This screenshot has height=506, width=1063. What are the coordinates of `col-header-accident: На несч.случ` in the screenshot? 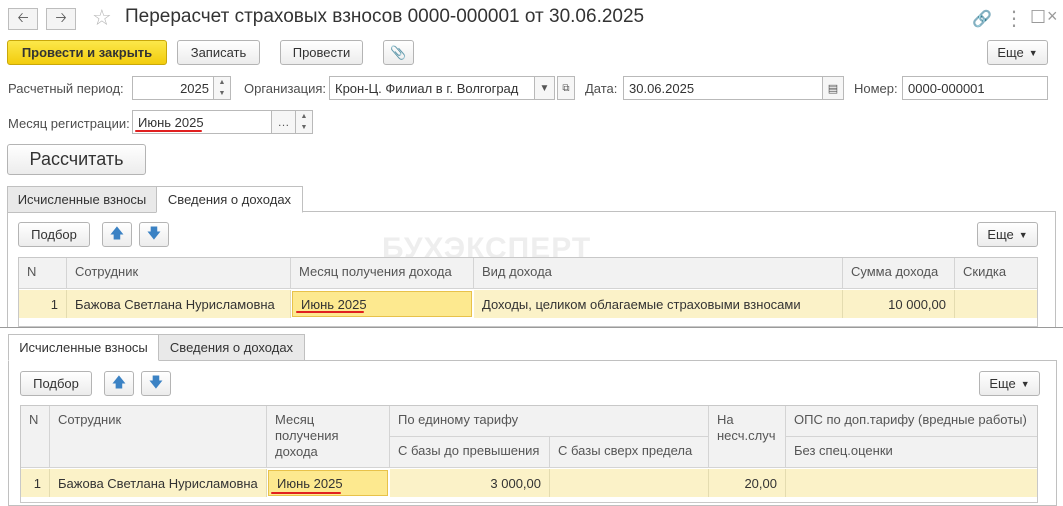 It's located at (747, 437).